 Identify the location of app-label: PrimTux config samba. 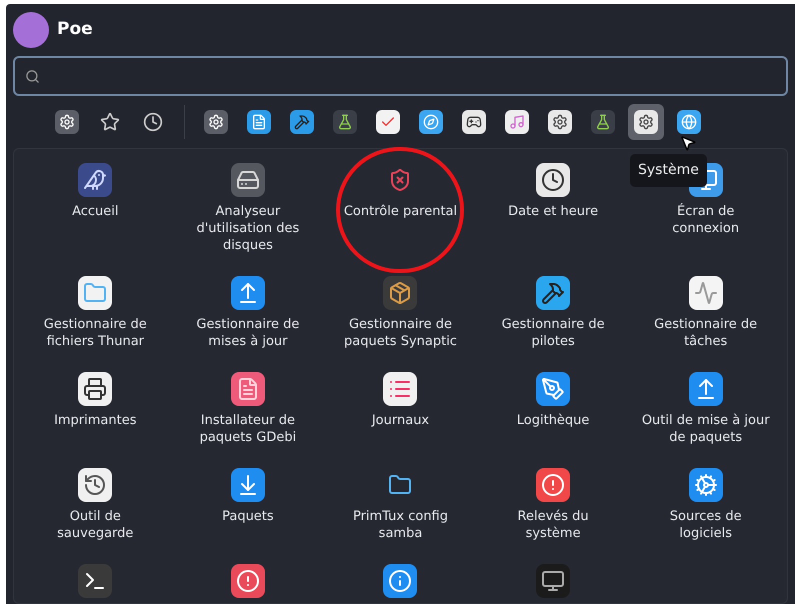
(400, 525).